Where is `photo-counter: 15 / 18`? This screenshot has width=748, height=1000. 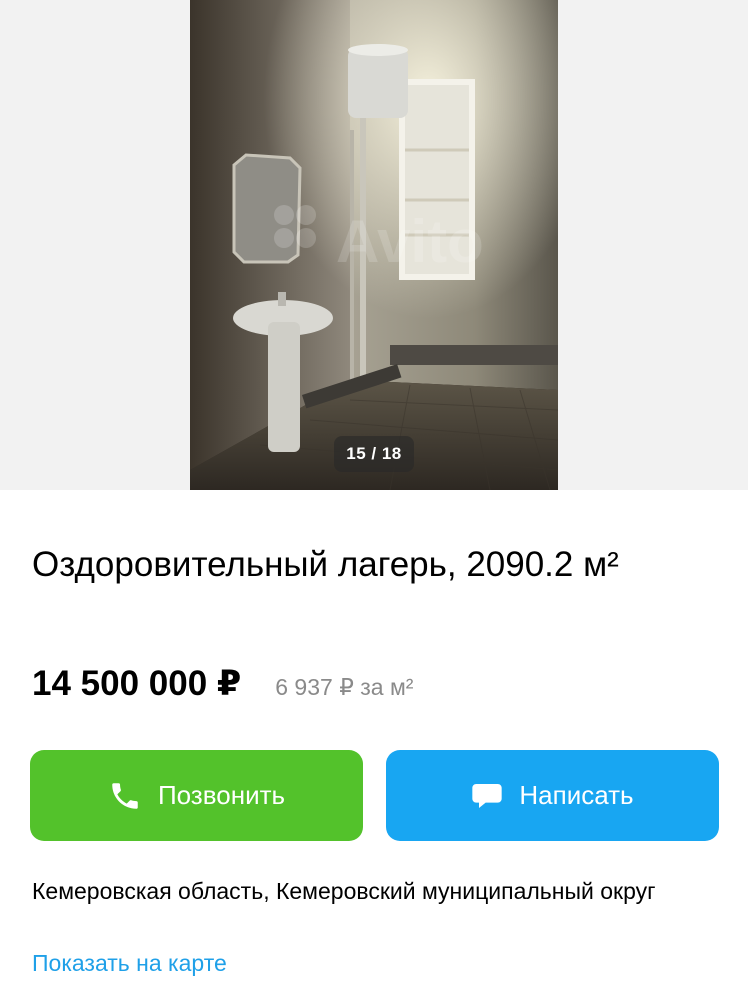
photo-counter: 15 / 18 is located at coordinates (374, 454).